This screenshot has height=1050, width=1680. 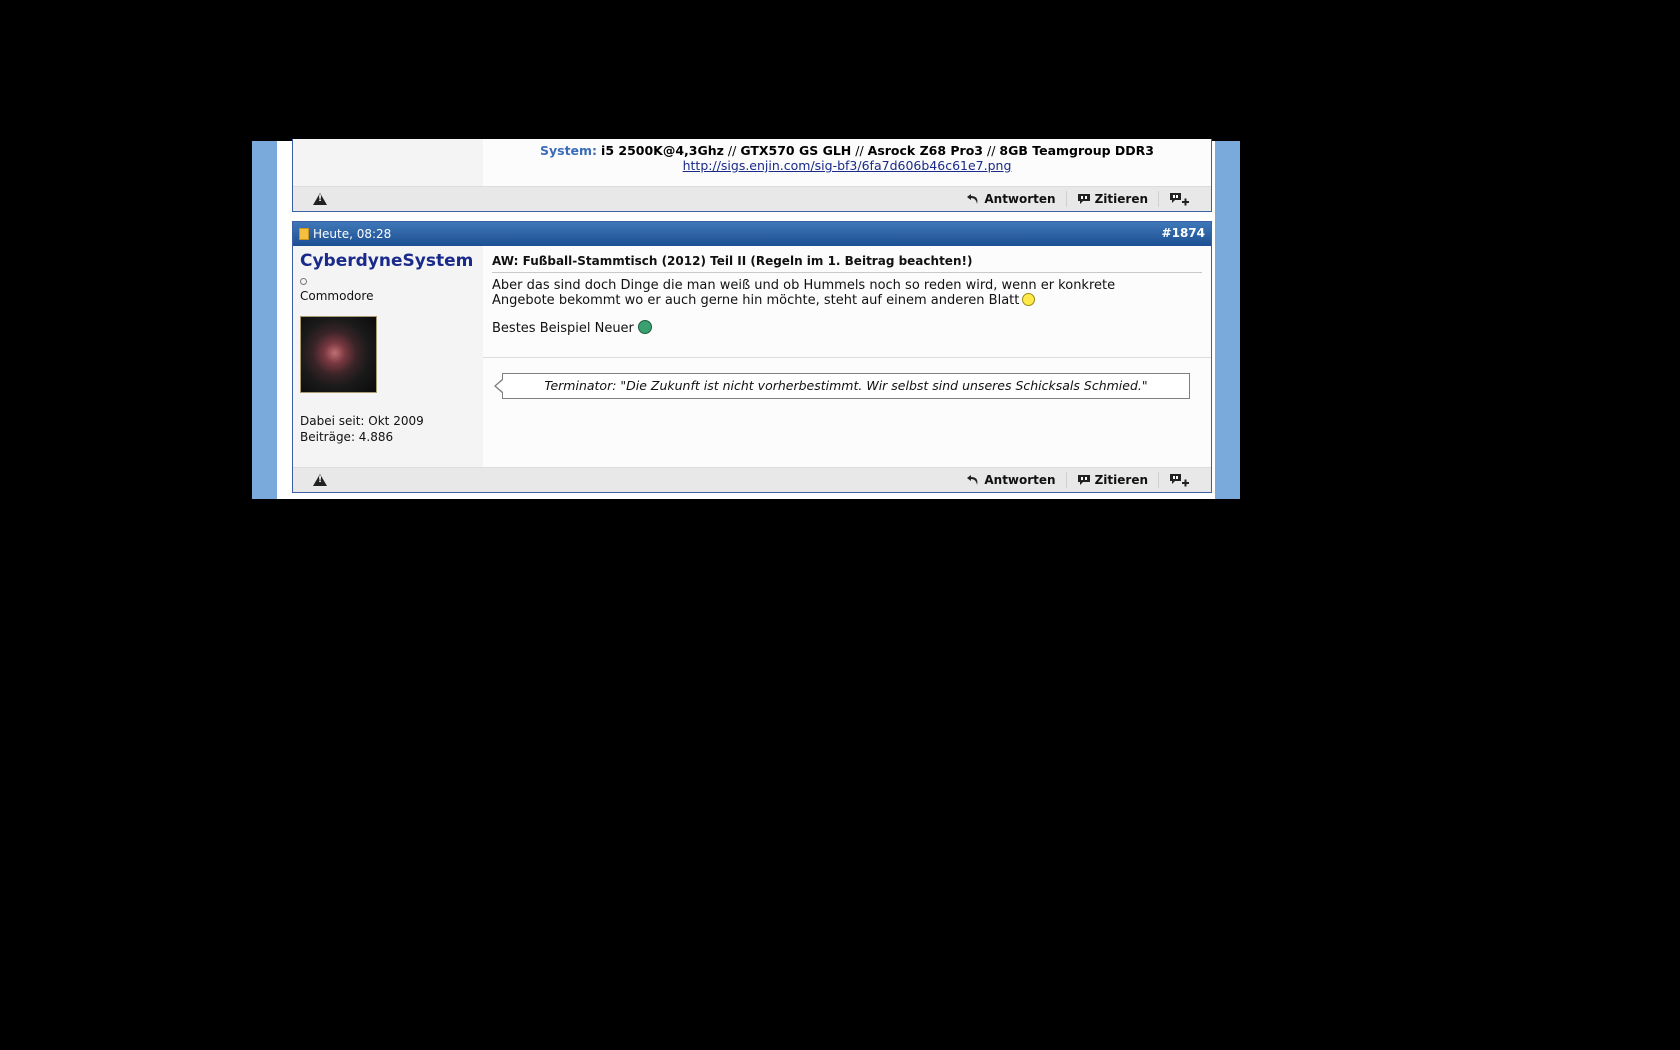 I want to click on signature-divider, so click(x=847, y=357).